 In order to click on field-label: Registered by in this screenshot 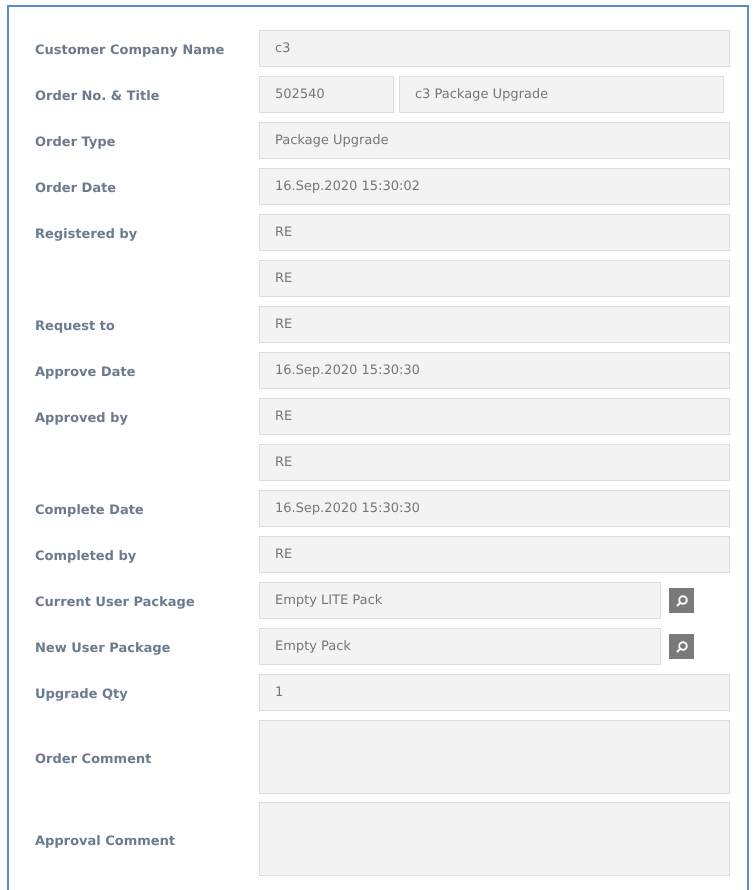, I will do `click(86, 234)`.